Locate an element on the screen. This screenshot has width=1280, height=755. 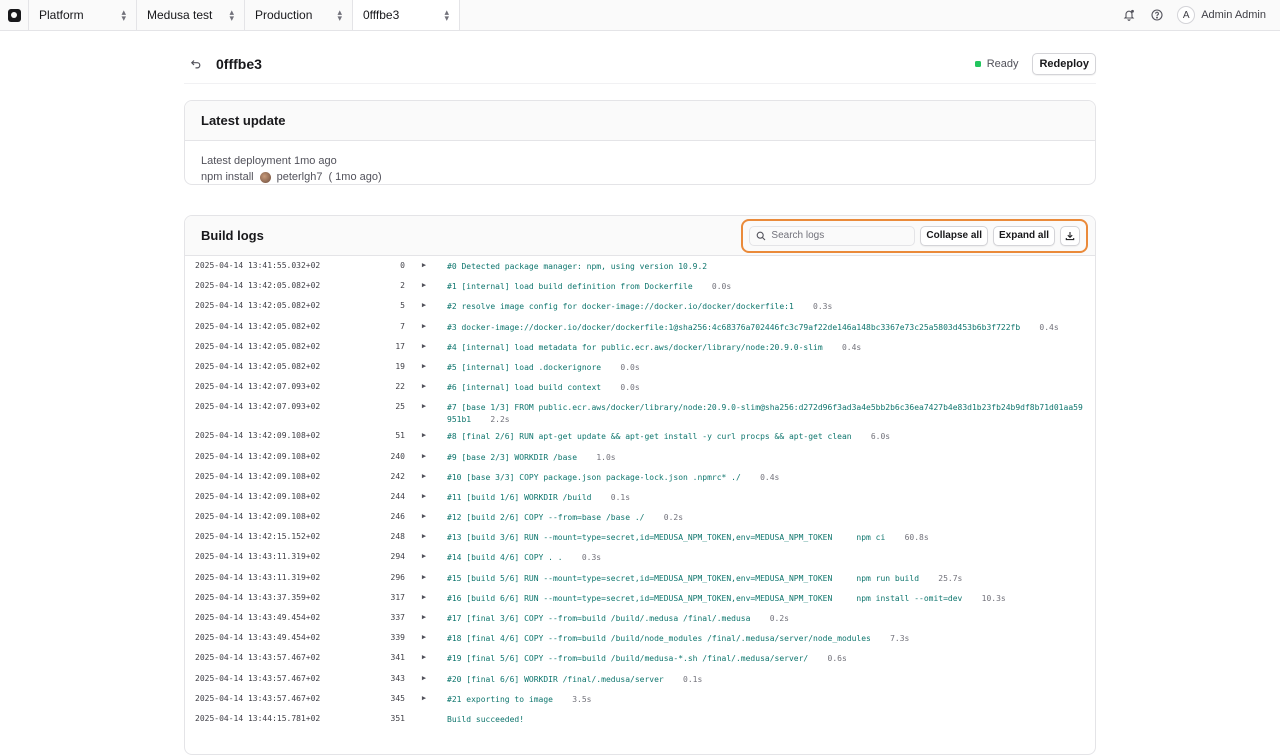
crumb-project: Medusa test ▴ ▾ is located at coordinates (190, 15).